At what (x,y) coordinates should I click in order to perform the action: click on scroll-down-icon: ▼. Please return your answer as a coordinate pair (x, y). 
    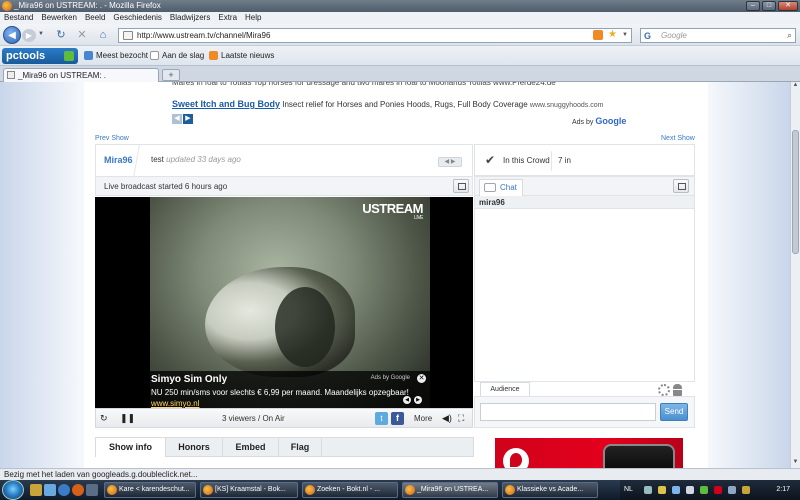
    Looking at the image, I should click on (795, 463).